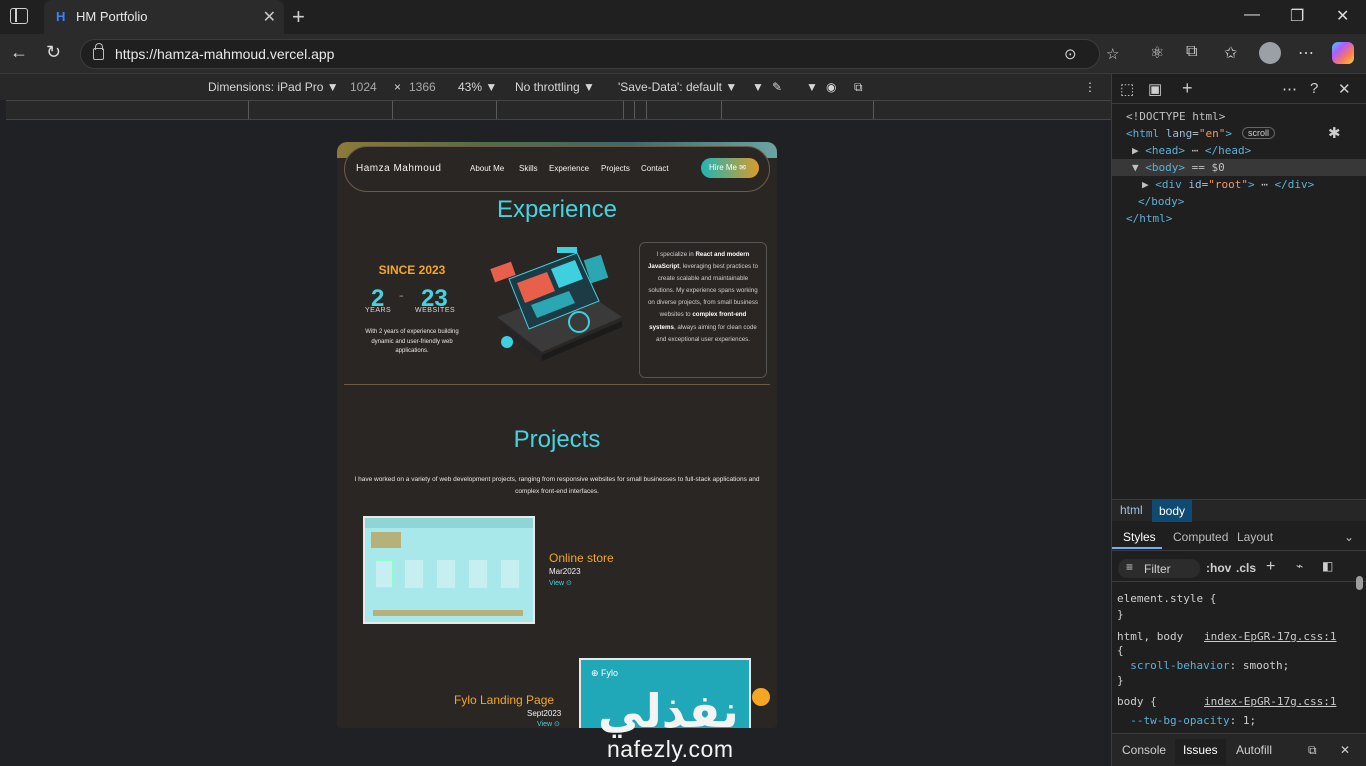 Image resolution: width=1366 pixels, height=766 pixels. I want to click on cls-toggle: .cls, so click(1246, 568).